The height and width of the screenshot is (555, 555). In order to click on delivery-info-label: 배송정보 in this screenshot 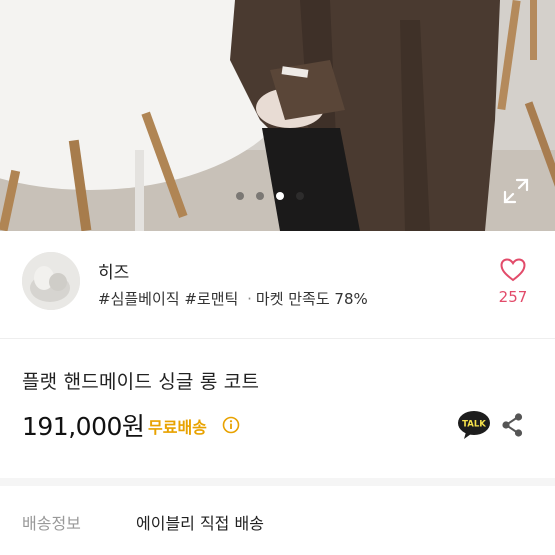, I will do `click(51, 523)`.